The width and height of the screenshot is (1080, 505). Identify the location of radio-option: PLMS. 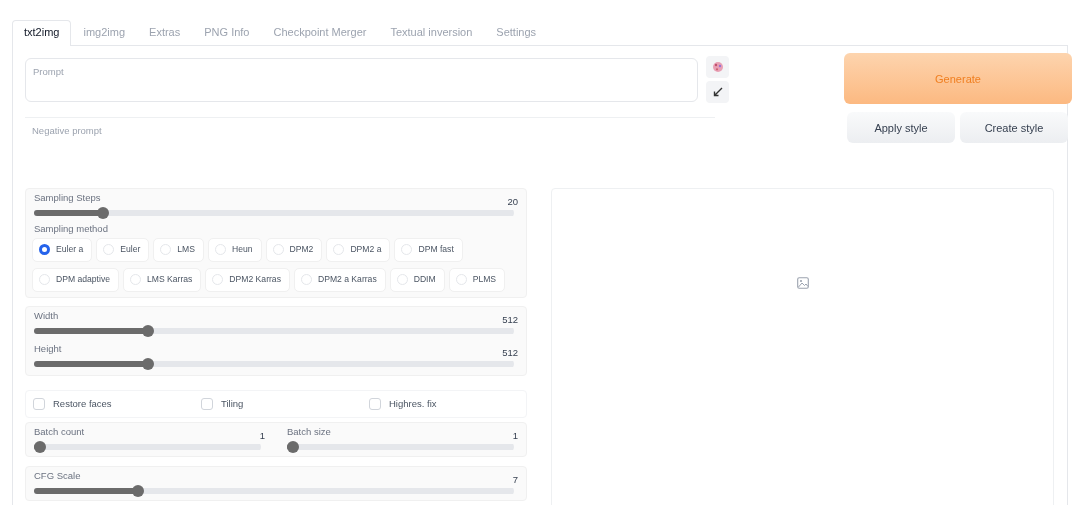
(477, 279).